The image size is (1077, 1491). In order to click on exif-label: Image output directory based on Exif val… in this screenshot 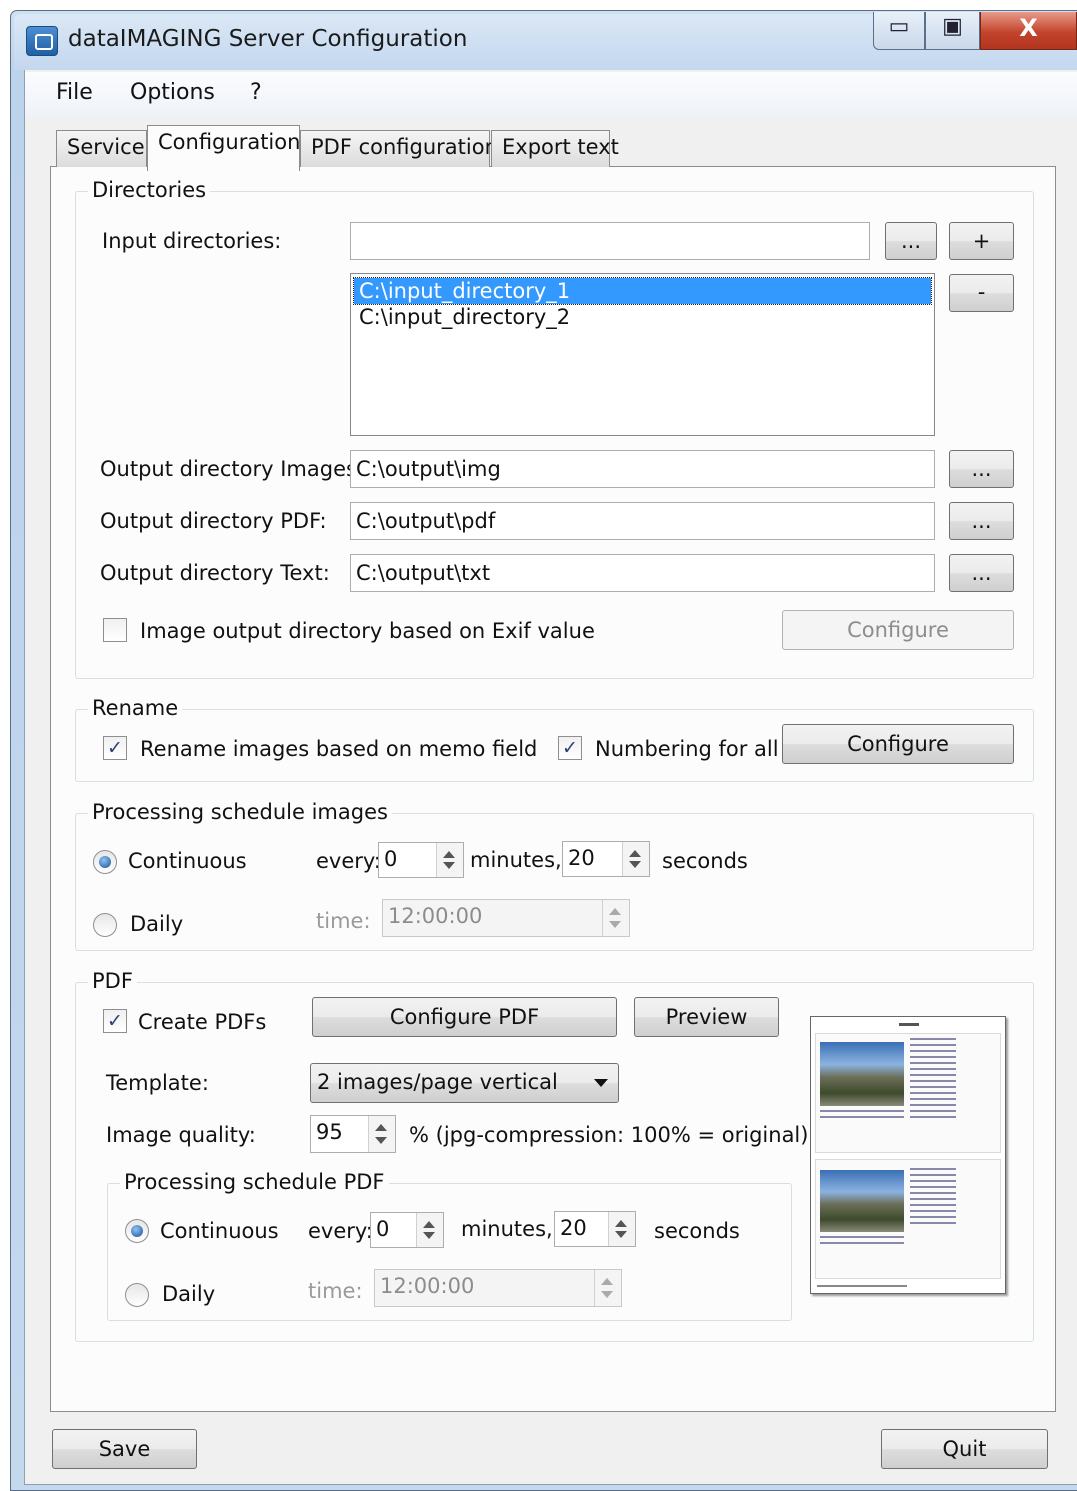, I will do `click(367, 631)`.